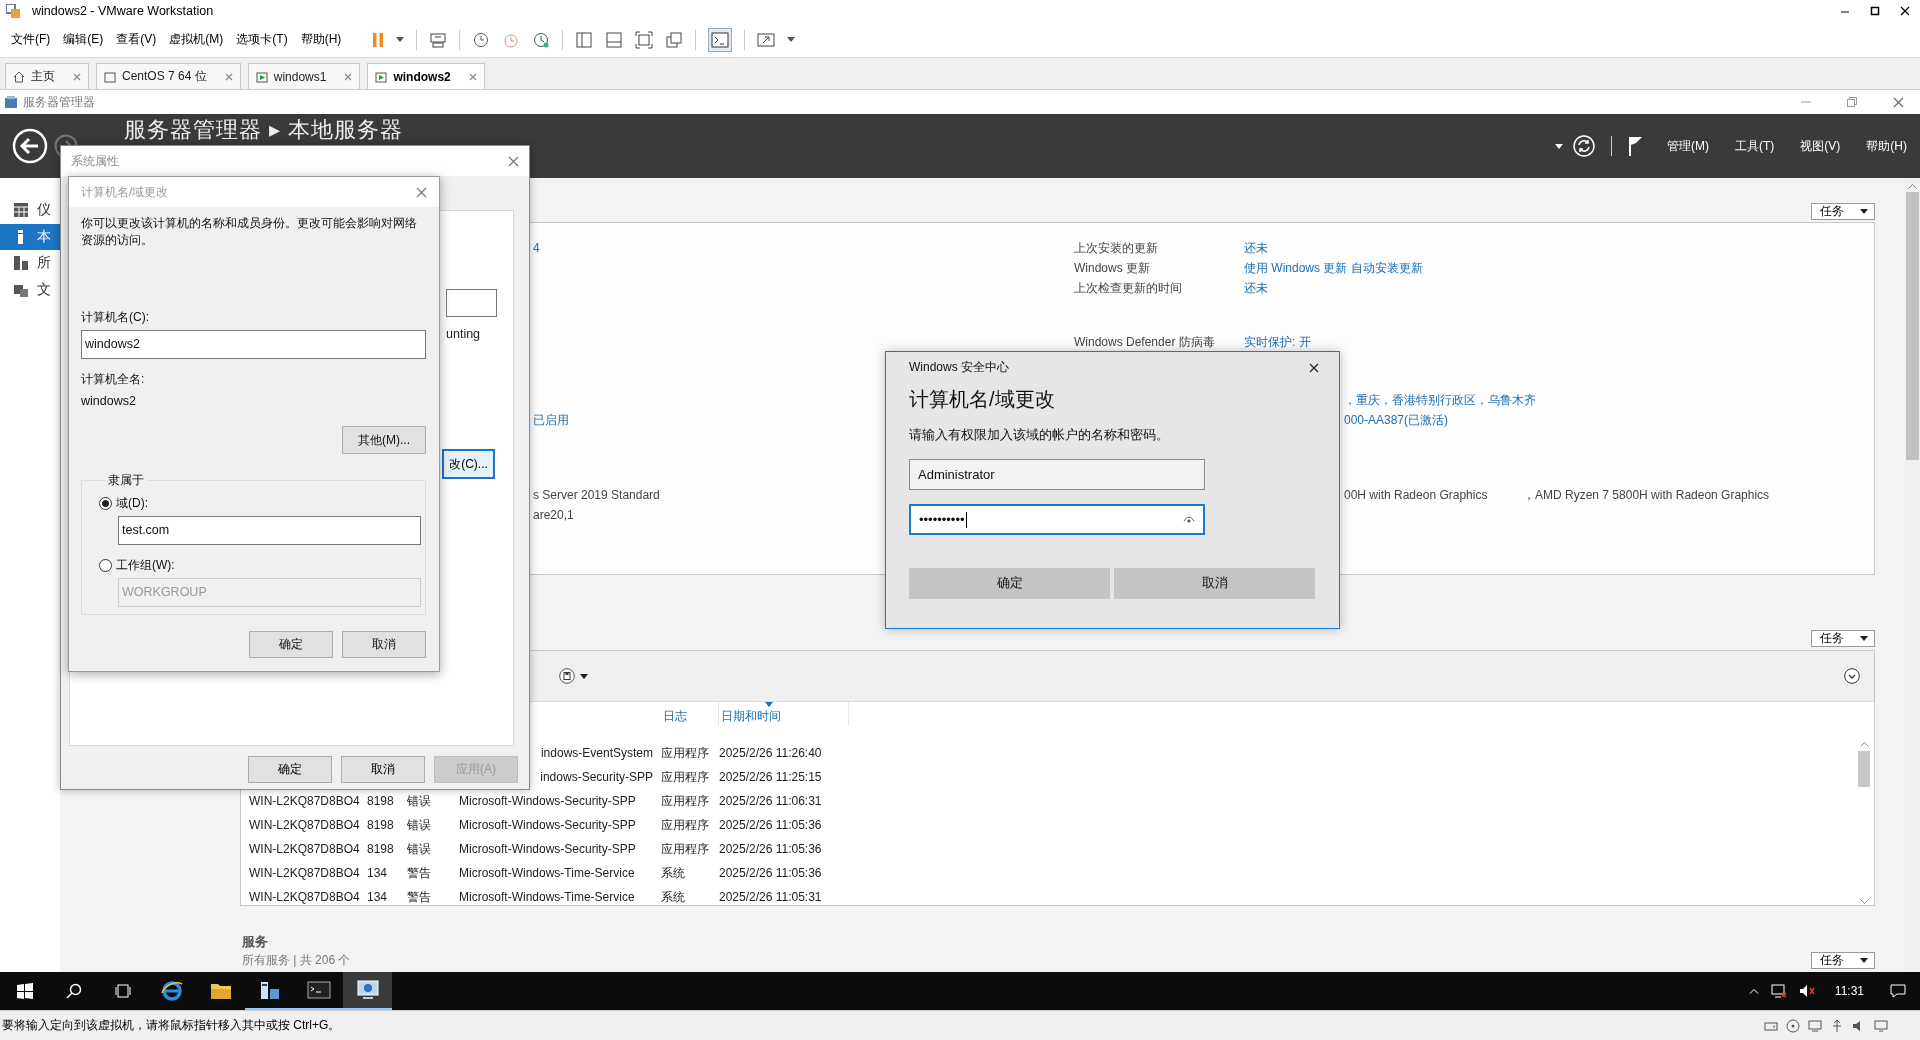  Describe the element at coordinates (136, 39) in the screenshot. I see `menu-item: 查看(V)` at that location.